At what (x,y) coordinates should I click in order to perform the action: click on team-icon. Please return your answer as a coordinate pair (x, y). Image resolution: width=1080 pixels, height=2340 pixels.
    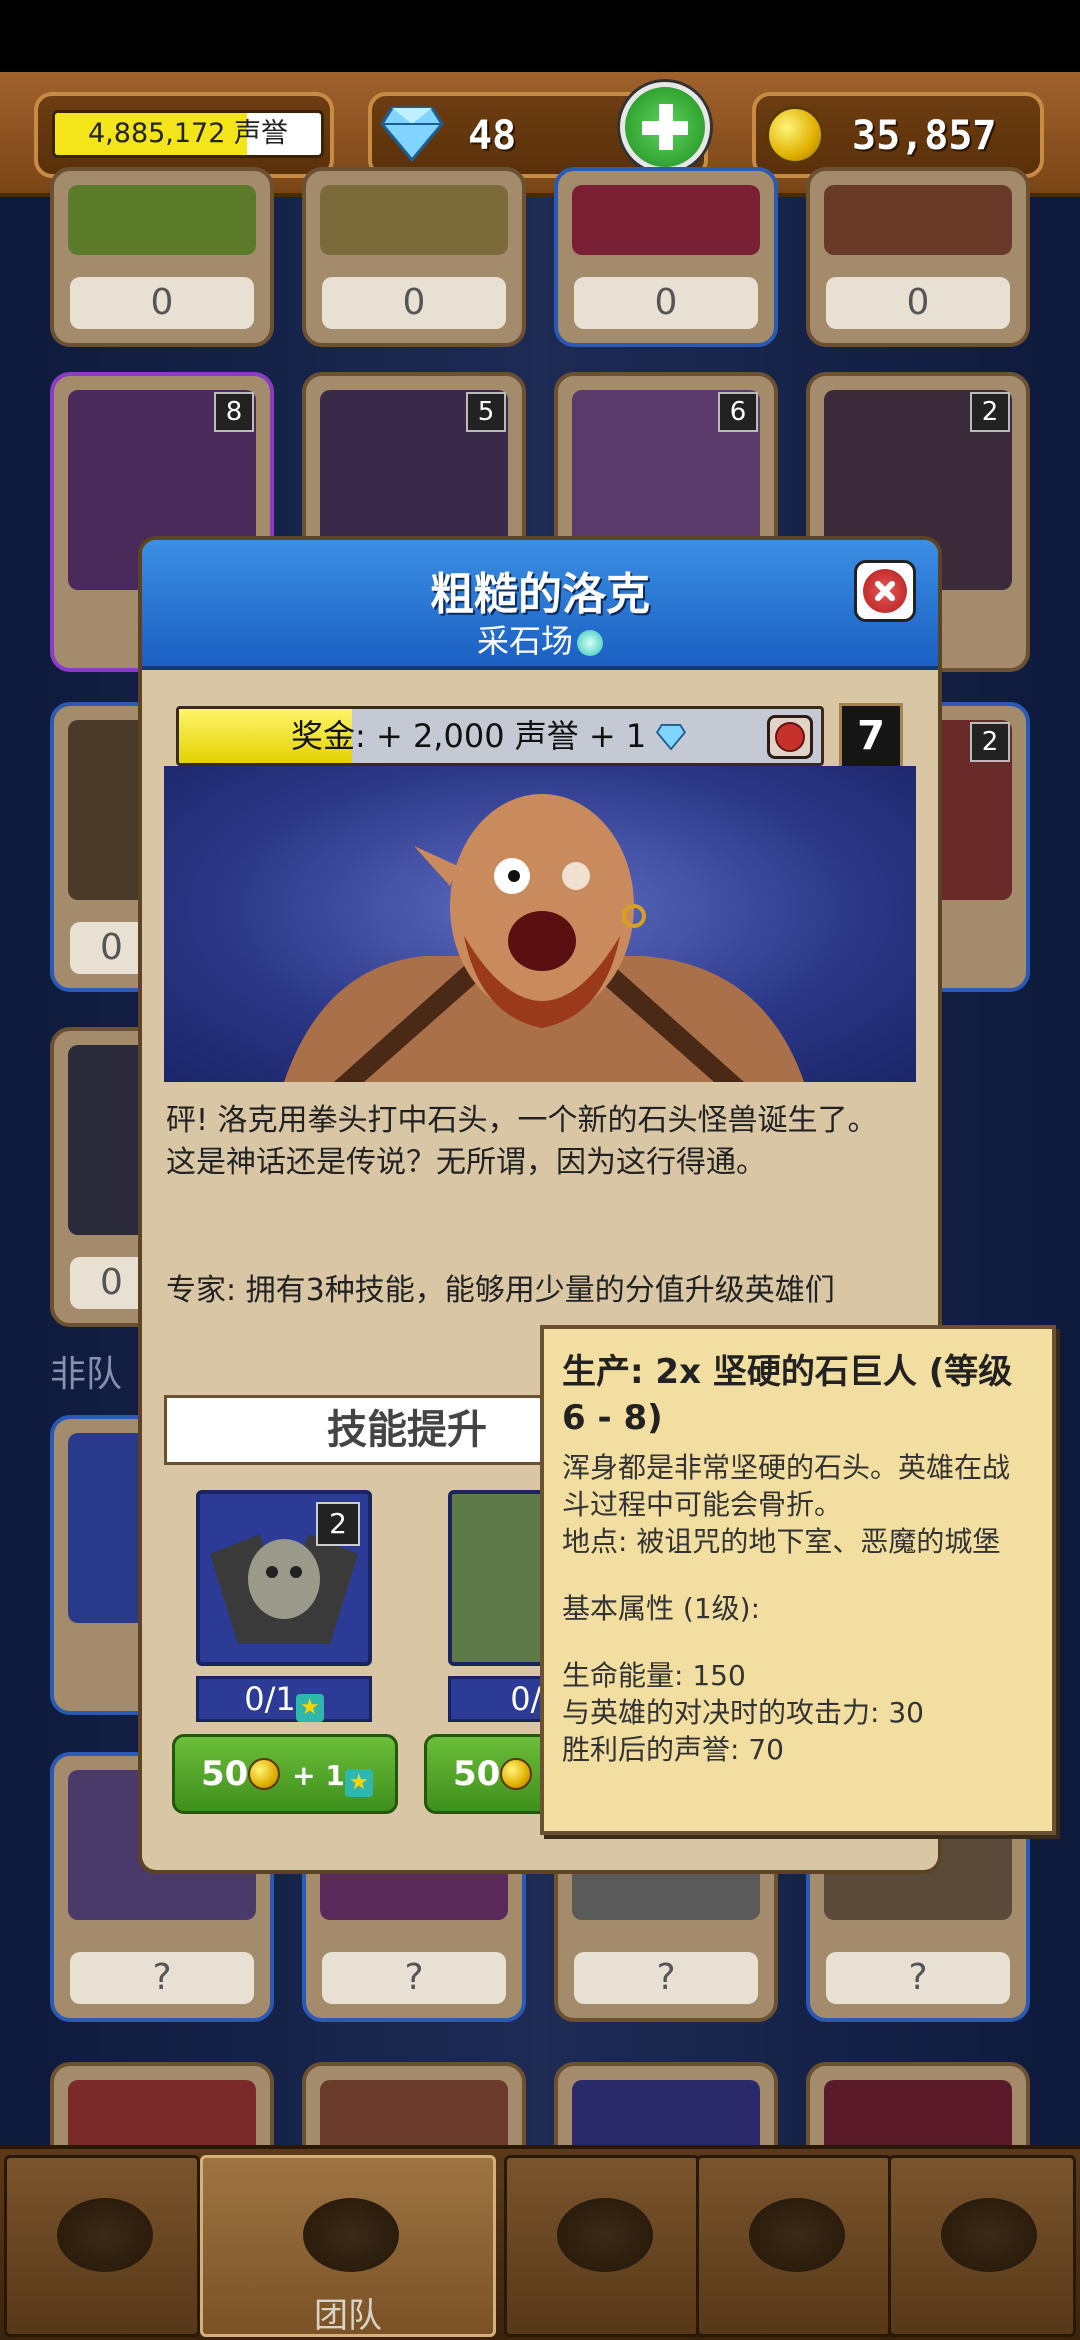
    Looking at the image, I should click on (351, 2235).